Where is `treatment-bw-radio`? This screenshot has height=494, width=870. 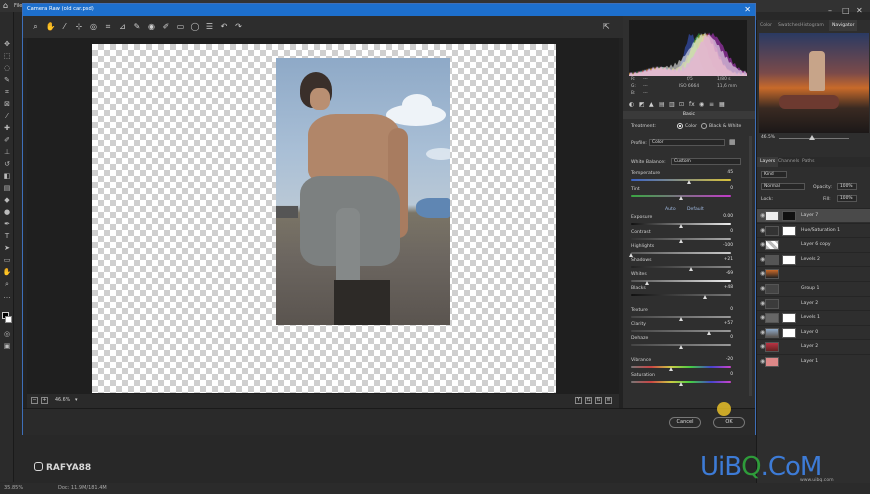 treatment-bw-radio is located at coordinates (704, 126).